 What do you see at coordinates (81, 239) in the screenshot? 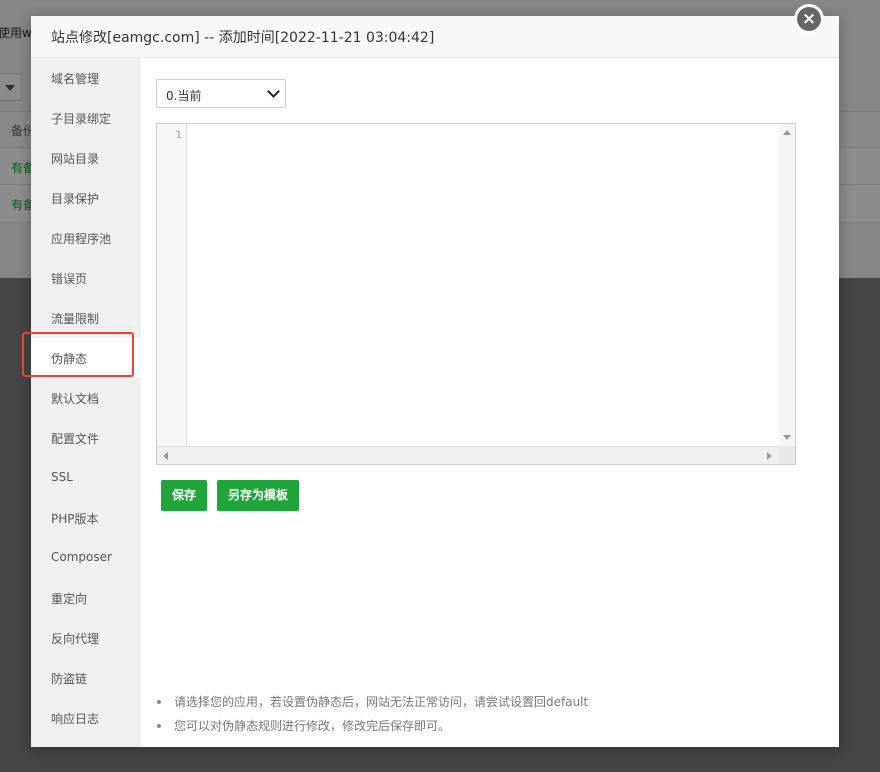
I see `sidebar-item-label: 应用程序池` at bounding box center [81, 239].